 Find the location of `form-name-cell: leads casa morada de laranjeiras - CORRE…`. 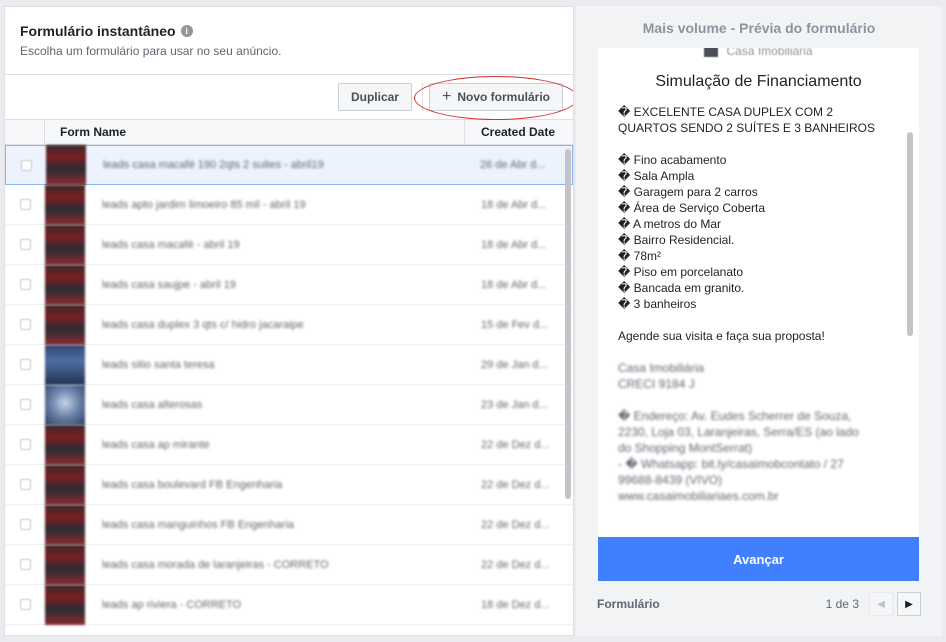

form-name-cell: leads casa morada de laranjeiras - CORRE… is located at coordinates (215, 564).